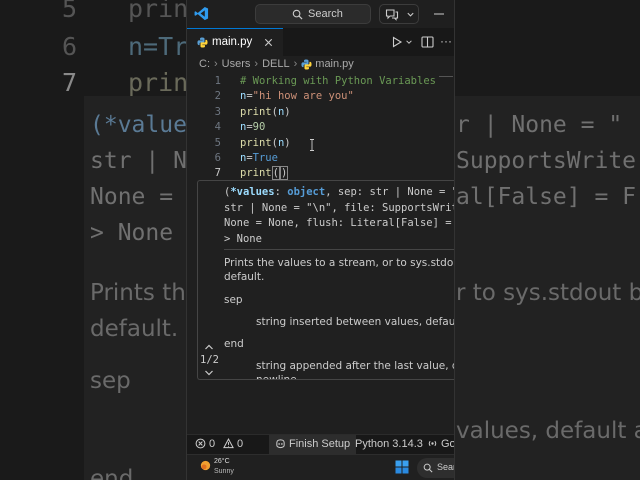 Image resolution: width=640 pixels, height=480 pixels. What do you see at coordinates (281, 192) in the screenshot?
I see `signature-token: :` at bounding box center [281, 192].